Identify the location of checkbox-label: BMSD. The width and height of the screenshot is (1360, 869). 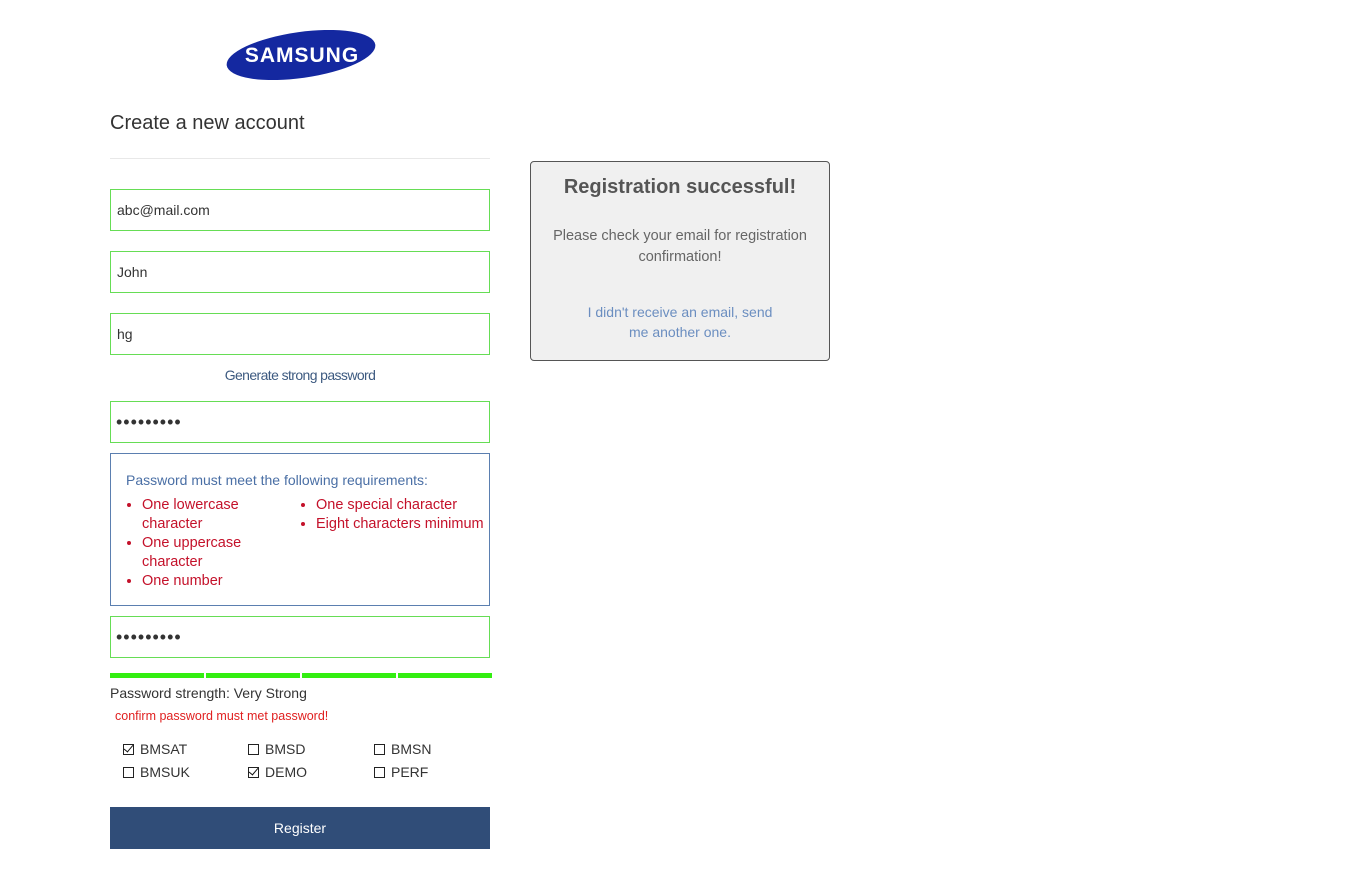
(285, 749).